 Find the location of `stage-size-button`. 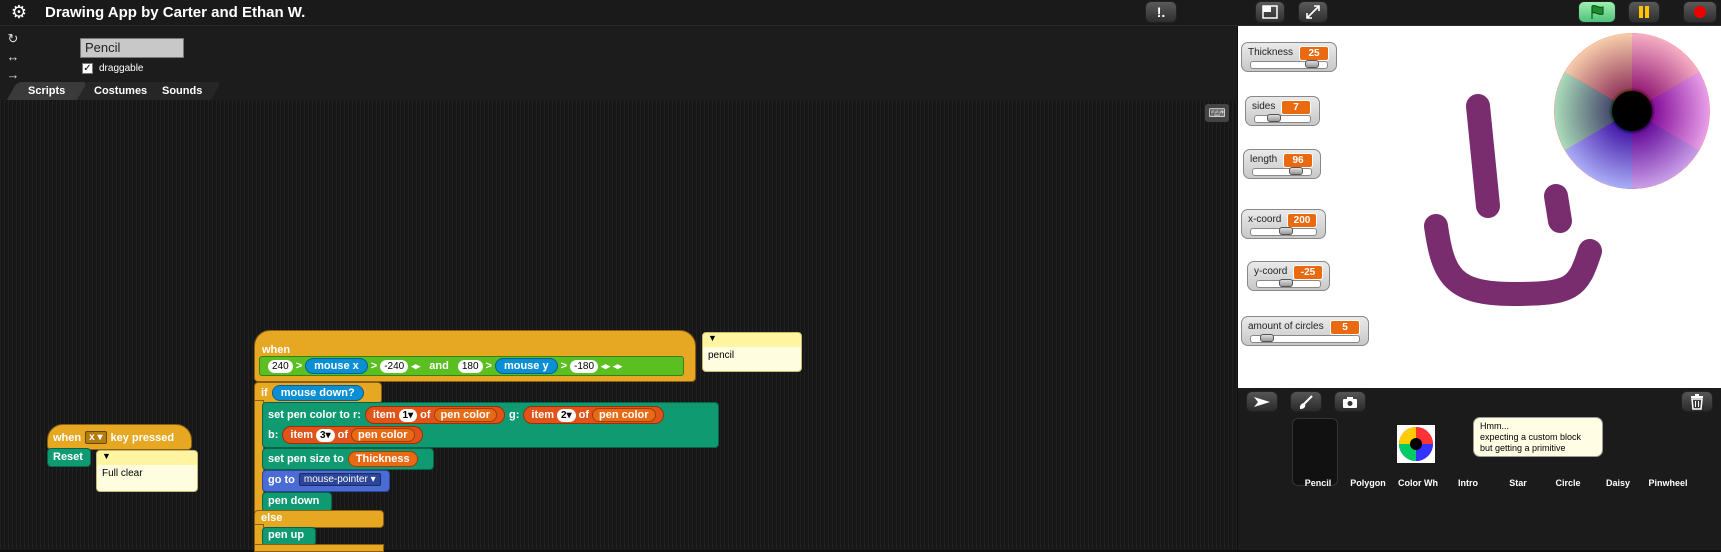

stage-size-button is located at coordinates (1270, 12).